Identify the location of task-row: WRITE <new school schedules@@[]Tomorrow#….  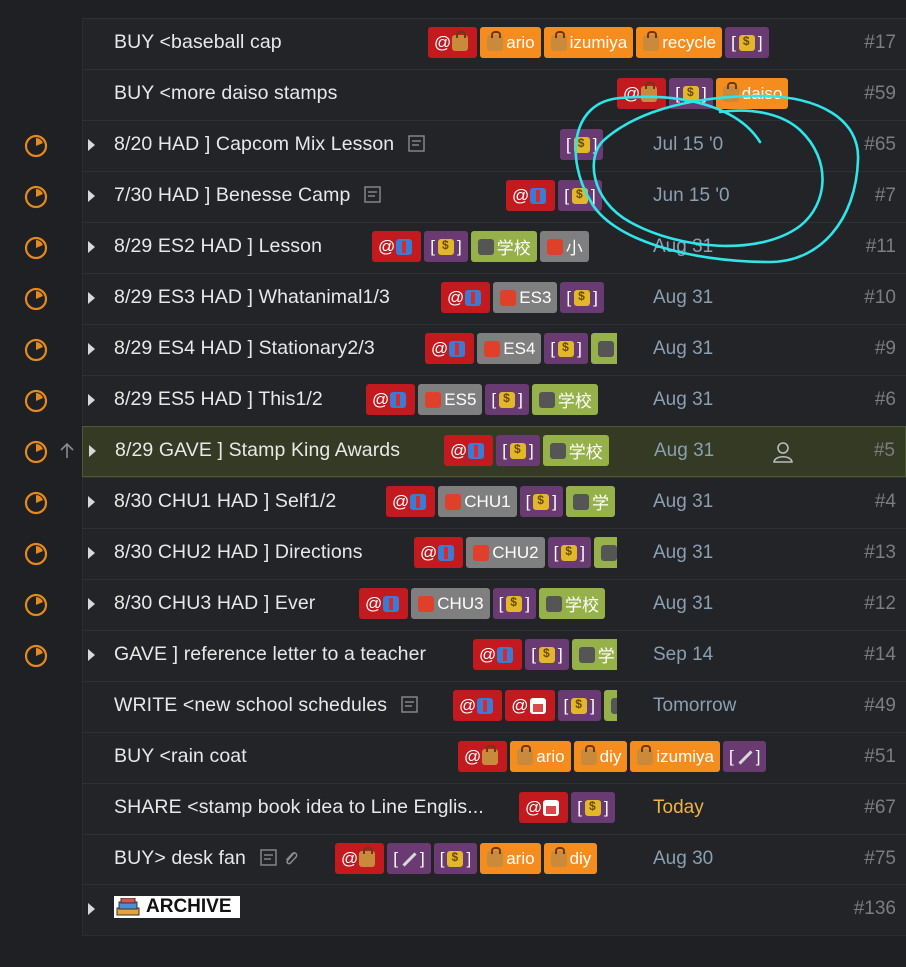
(494, 706).